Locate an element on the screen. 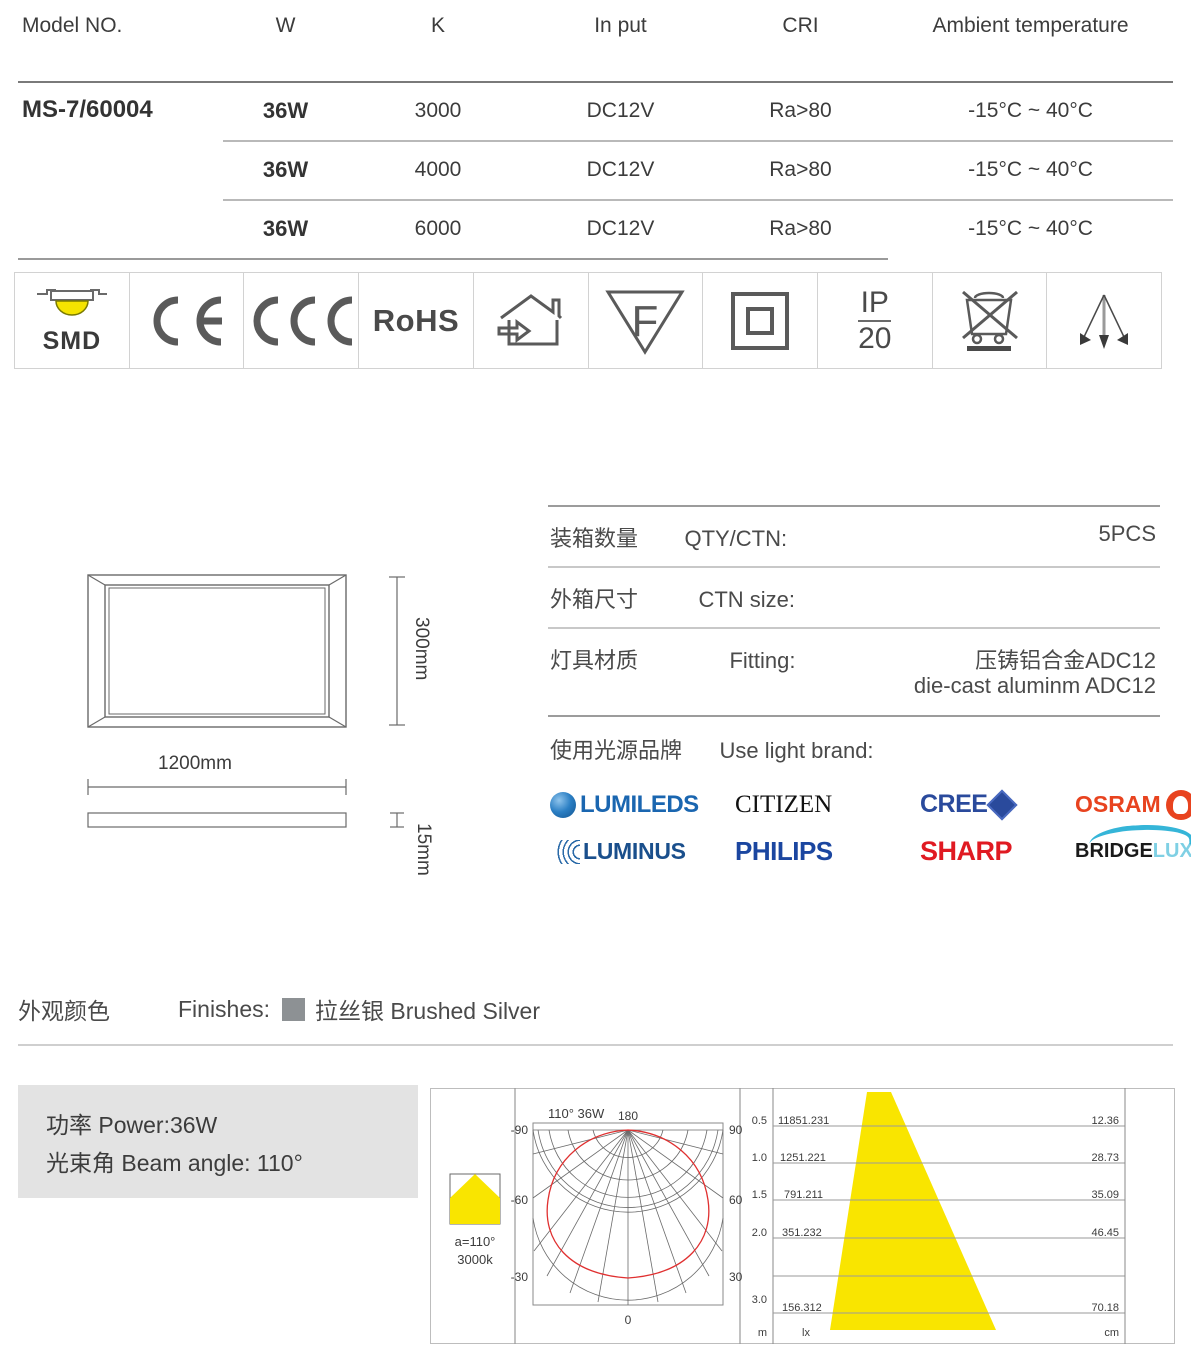 This screenshot has height=1355, width=1191. dimension-thickness-label: 15mm is located at coordinates (423, 849).